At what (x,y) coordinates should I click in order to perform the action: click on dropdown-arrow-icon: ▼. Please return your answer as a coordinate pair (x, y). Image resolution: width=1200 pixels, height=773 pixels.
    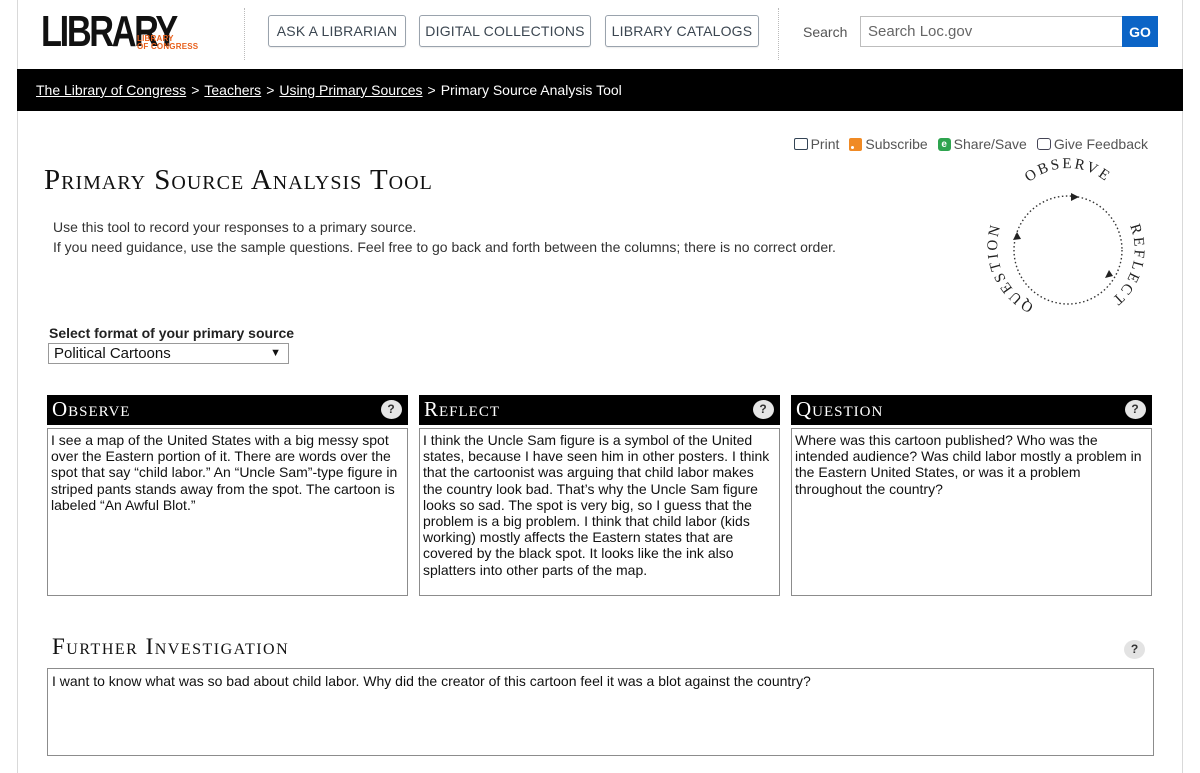
    Looking at the image, I should click on (275, 353).